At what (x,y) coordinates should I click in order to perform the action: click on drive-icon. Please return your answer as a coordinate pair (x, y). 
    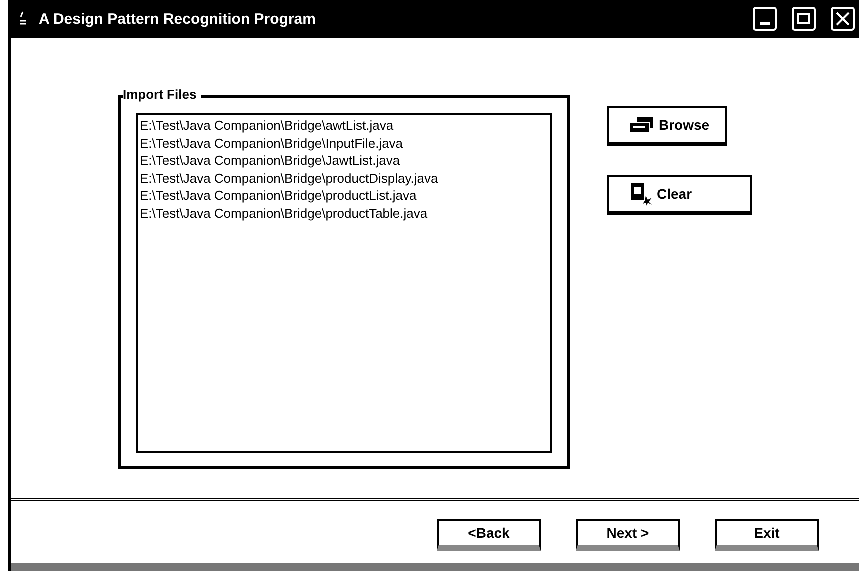
    Looking at the image, I should click on (642, 125).